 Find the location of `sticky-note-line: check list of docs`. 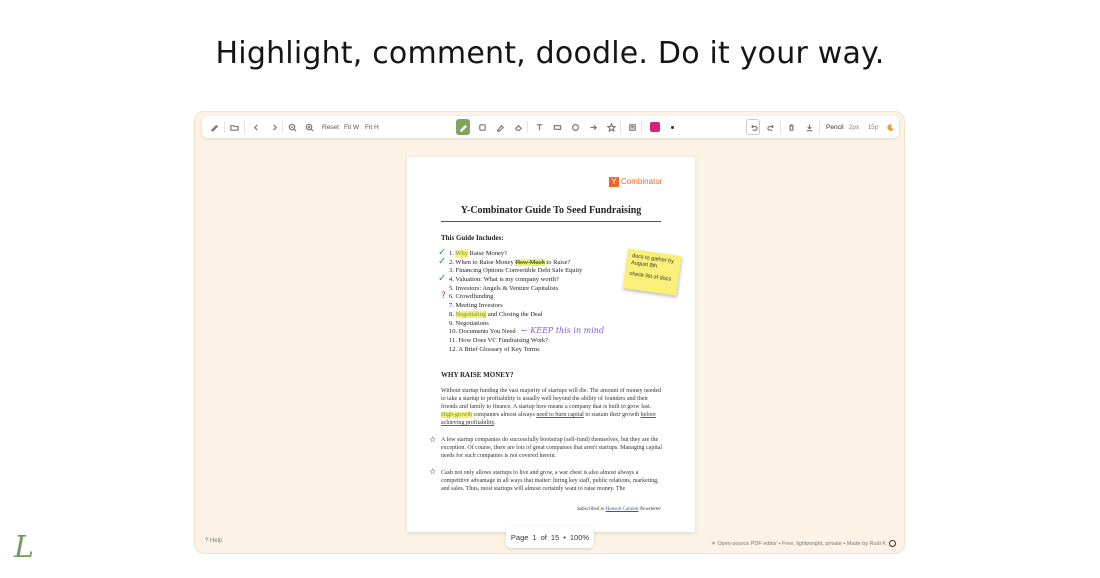

sticky-note-line: check list of docs is located at coordinates (650, 276).